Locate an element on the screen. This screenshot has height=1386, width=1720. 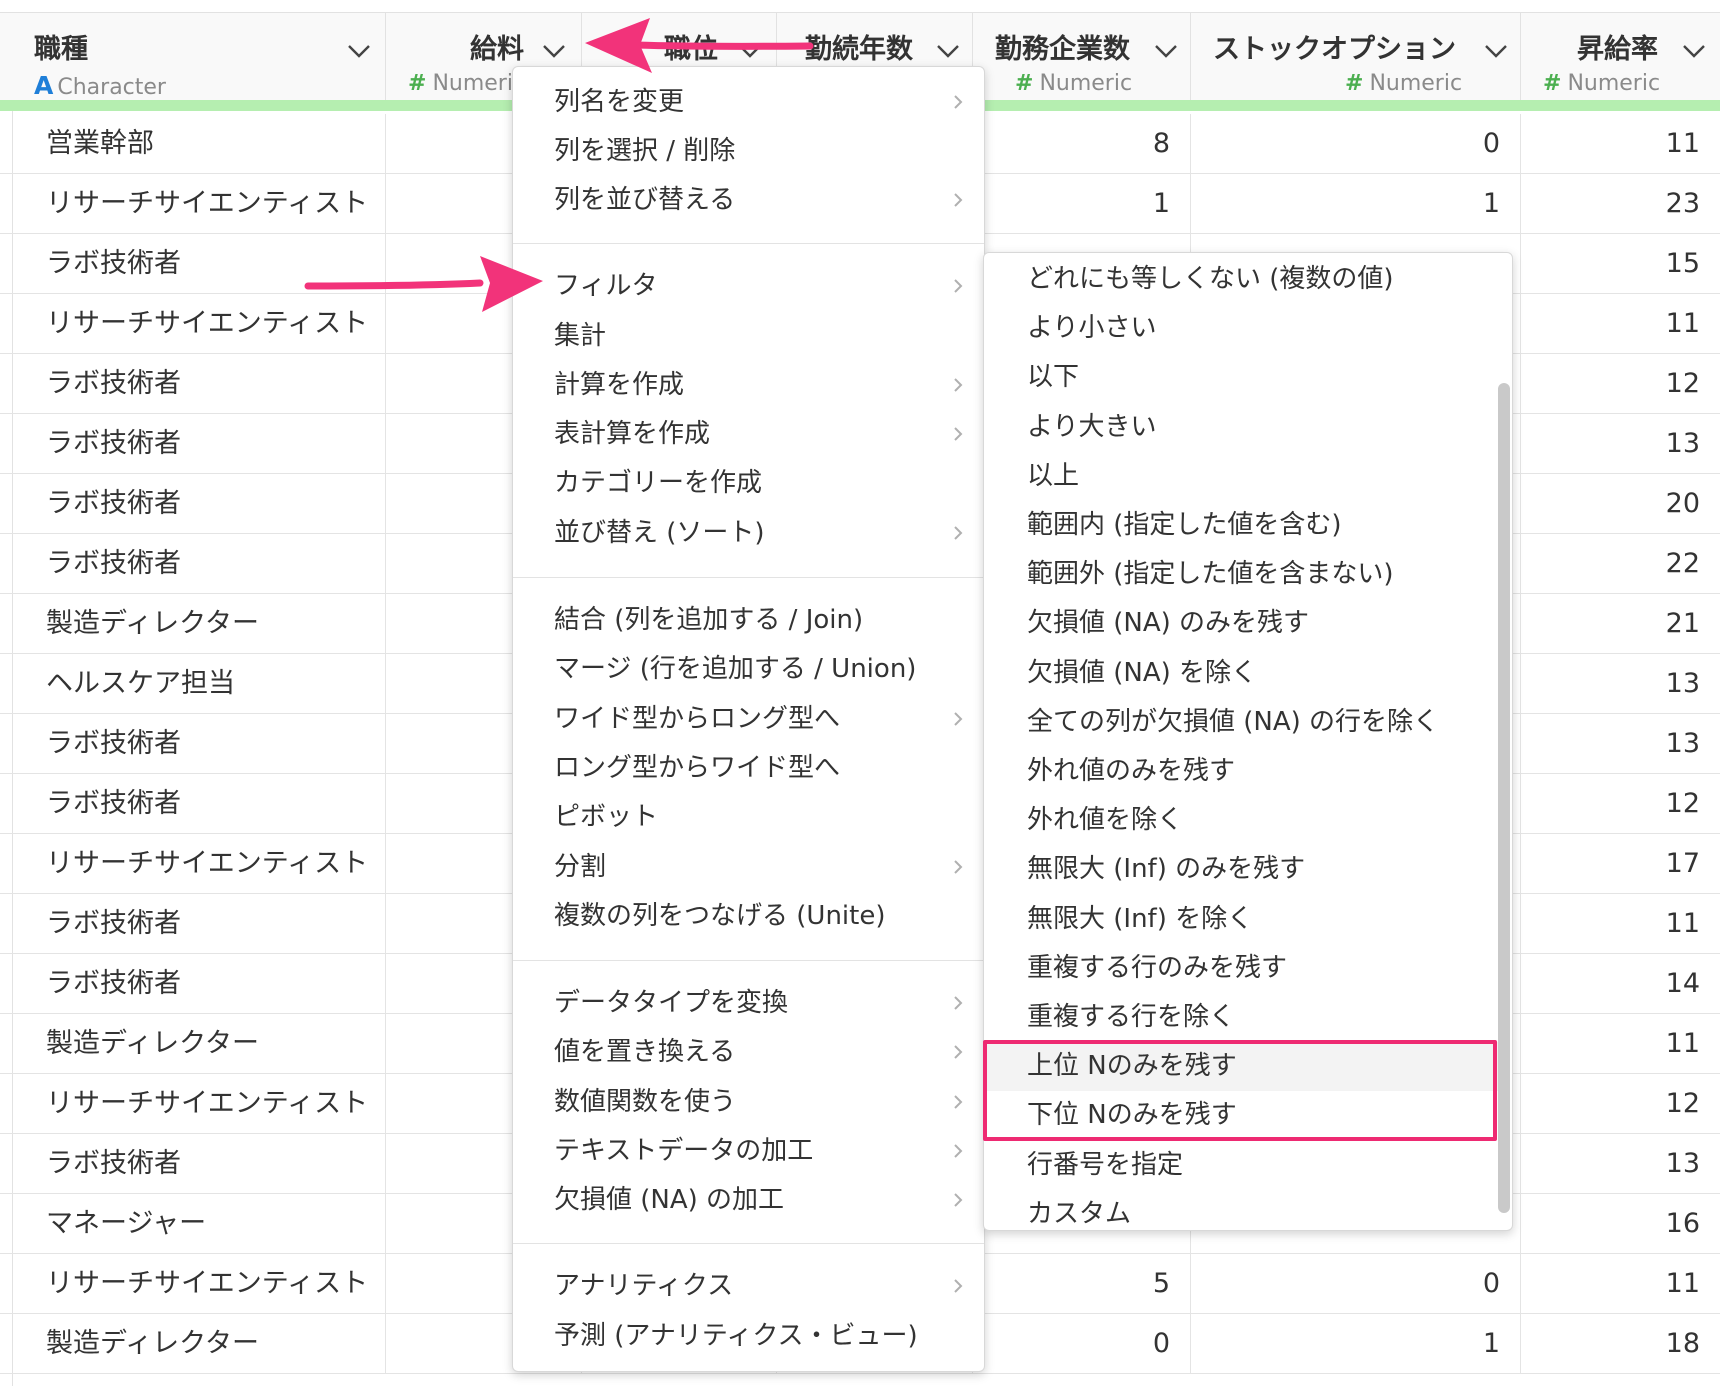
menu-item: 列を並び替える is located at coordinates (748, 200).